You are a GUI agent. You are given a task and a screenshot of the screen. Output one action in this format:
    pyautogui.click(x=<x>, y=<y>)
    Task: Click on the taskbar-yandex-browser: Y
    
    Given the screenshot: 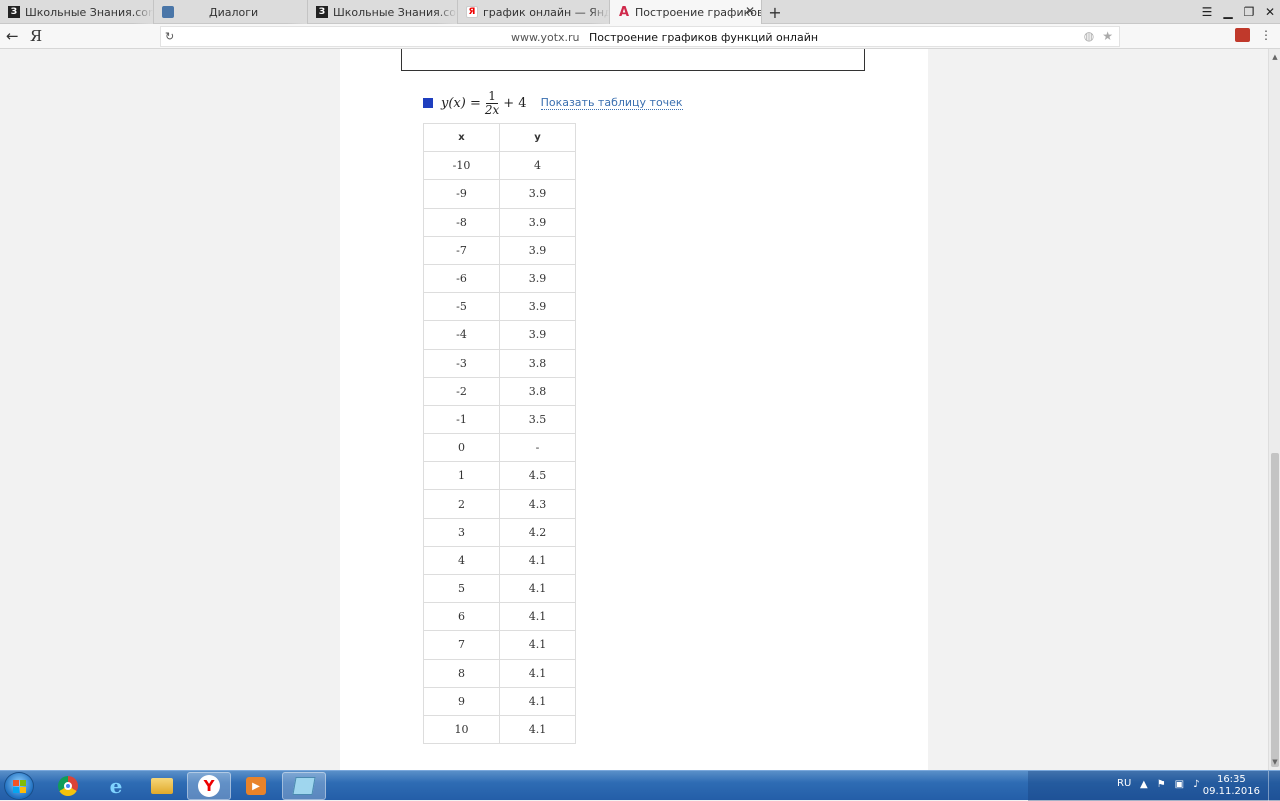 What is the action you would take?
    pyautogui.click(x=209, y=786)
    